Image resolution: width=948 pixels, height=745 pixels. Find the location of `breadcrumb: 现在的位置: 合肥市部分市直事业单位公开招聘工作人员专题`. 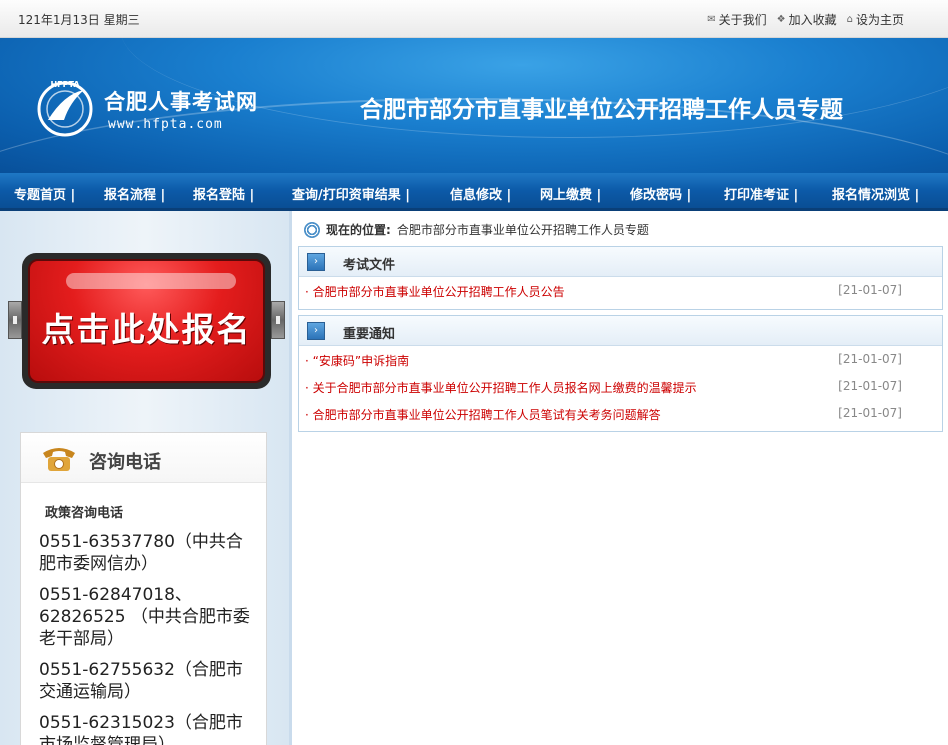

breadcrumb: 现在的位置: 合肥市部分市直事业单位公开招聘工作人员专题 is located at coordinates (476, 229).